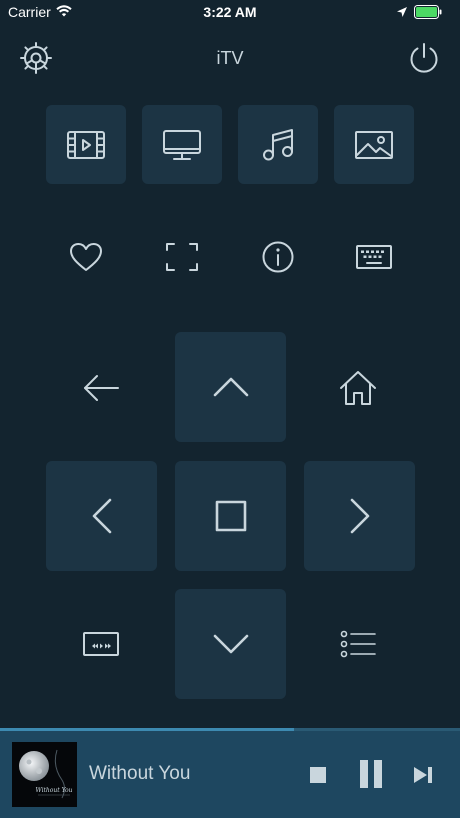 The width and height of the screenshot is (460, 818). I want to click on dpad-ok-button, so click(230, 516).